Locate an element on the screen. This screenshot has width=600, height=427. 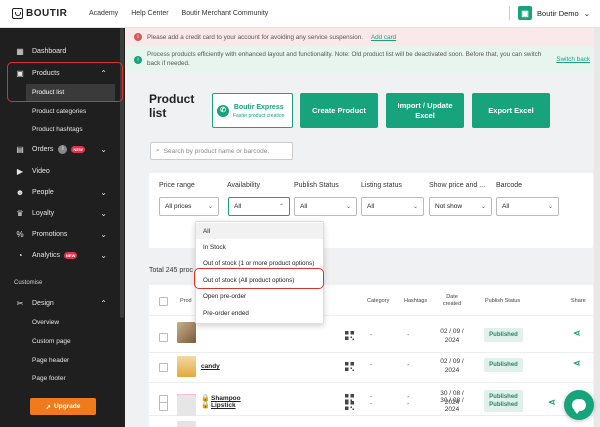
sidebar-item-overview: Overview is located at coordinates (62, 322).